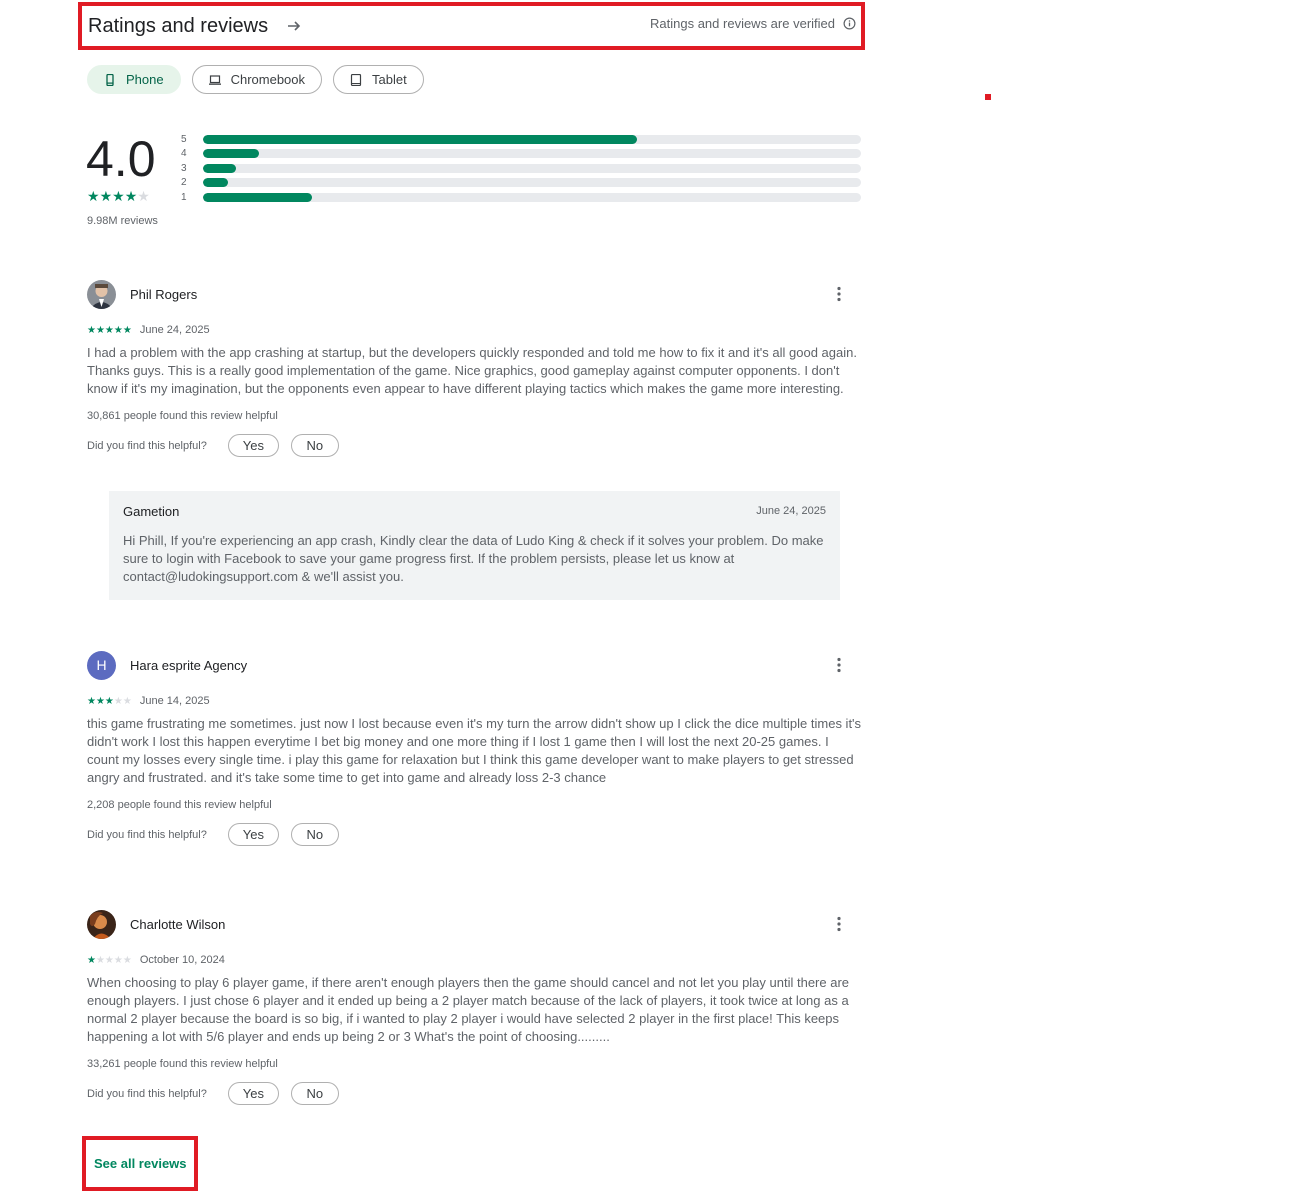 The height and width of the screenshot is (1203, 1299). What do you see at coordinates (174, 701) in the screenshot?
I see `review-date: June 14, 2025` at bounding box center [174, 701].